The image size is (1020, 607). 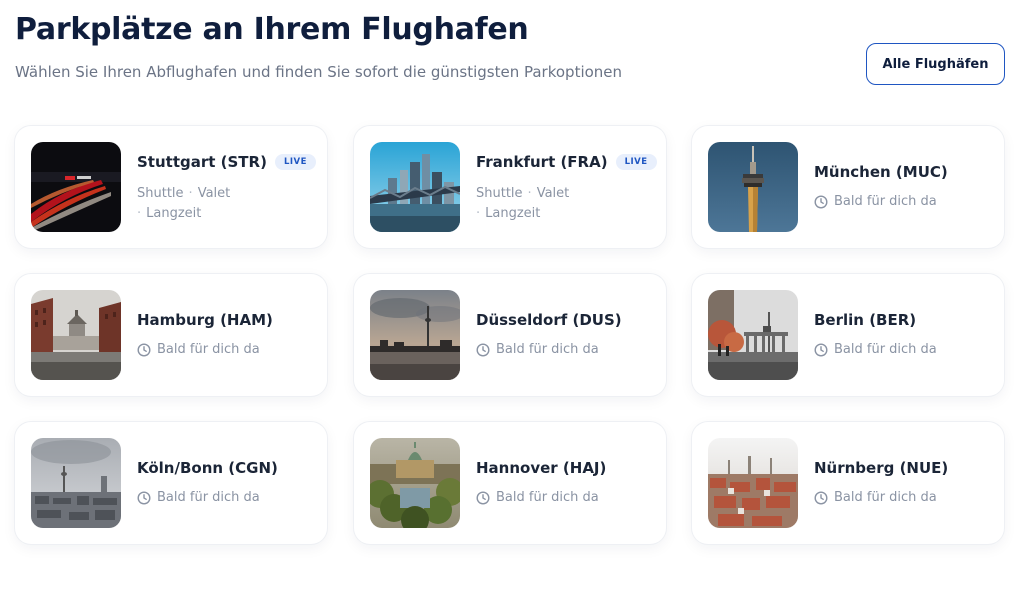 I want to click on nuernberg-photo, so click(x=753, y=483).